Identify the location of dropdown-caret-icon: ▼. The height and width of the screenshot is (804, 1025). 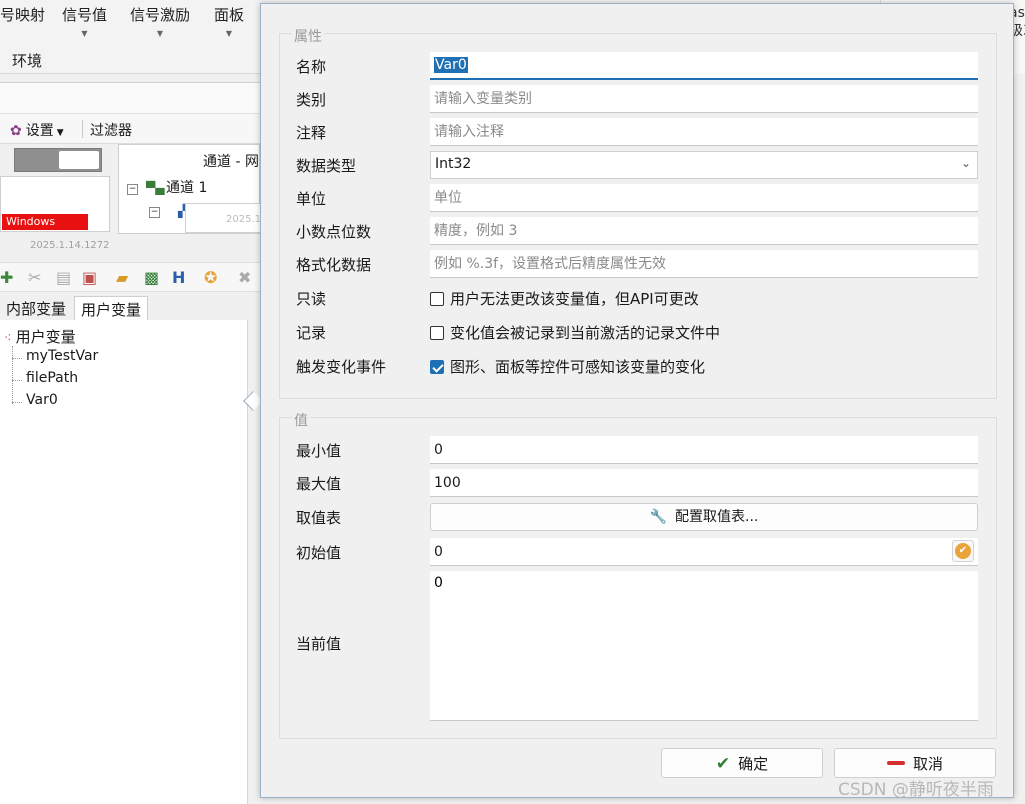
(60, 133).